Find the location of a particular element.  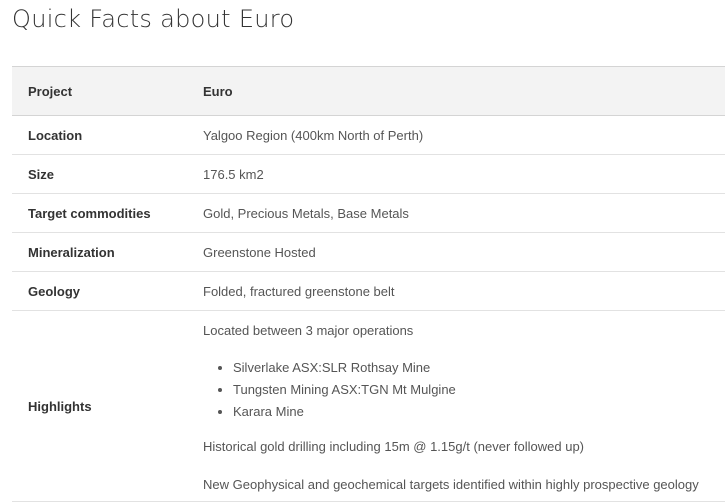

header-value-project: Euro is located at coordinates (218, 91).